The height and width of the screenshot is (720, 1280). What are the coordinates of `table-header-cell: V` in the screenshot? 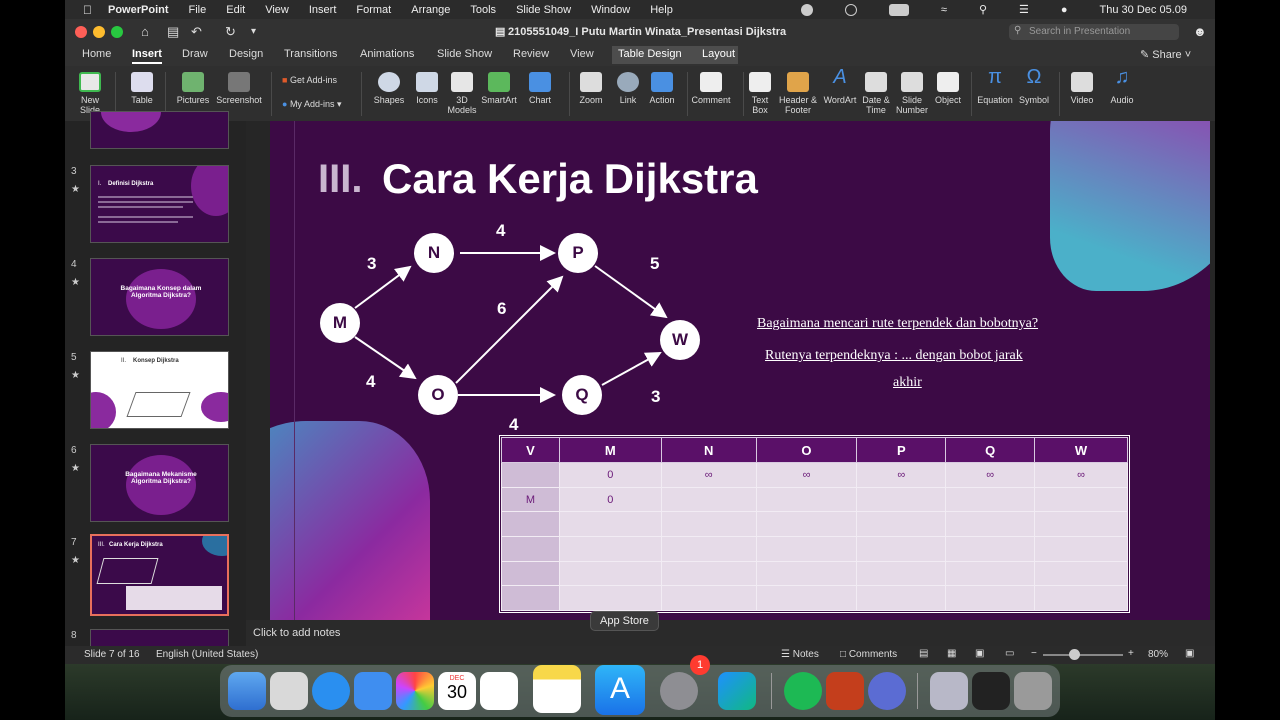 It's located at (530, 450).